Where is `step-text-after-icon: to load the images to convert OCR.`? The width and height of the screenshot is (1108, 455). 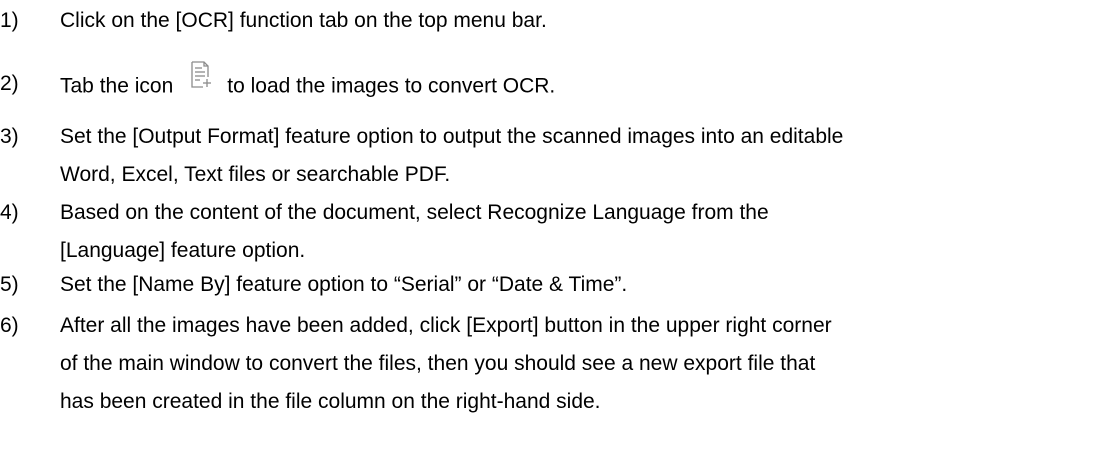
step-text-after-icon: to load the images to convert OCR. is located at coordinates (391, 86).